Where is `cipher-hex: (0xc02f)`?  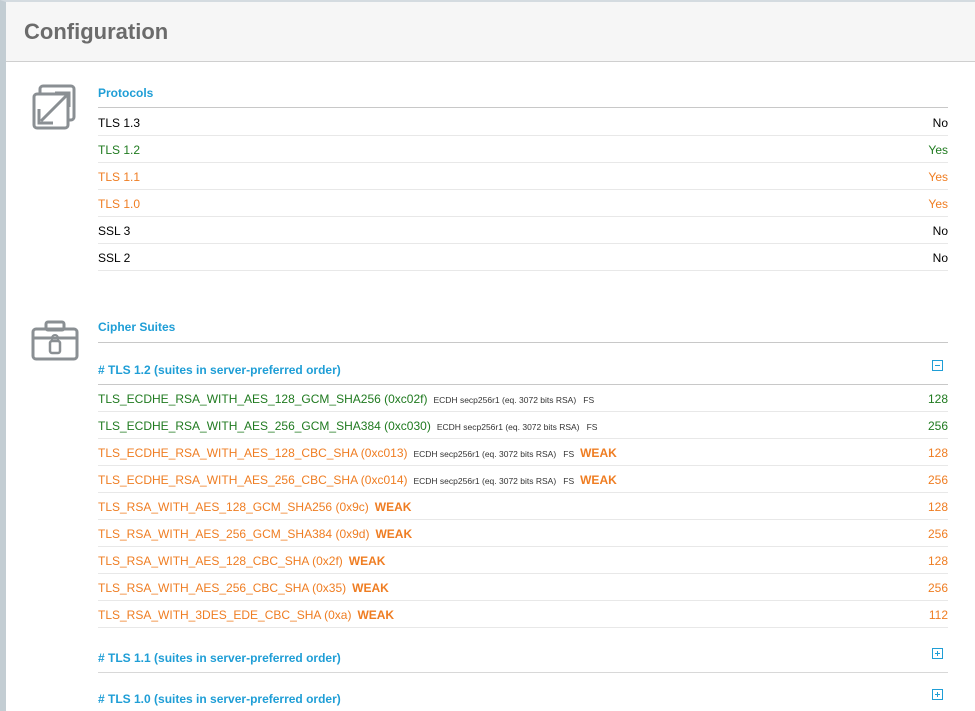 cipher-hex: (0xc02f) is located at coordinates (406, 399).